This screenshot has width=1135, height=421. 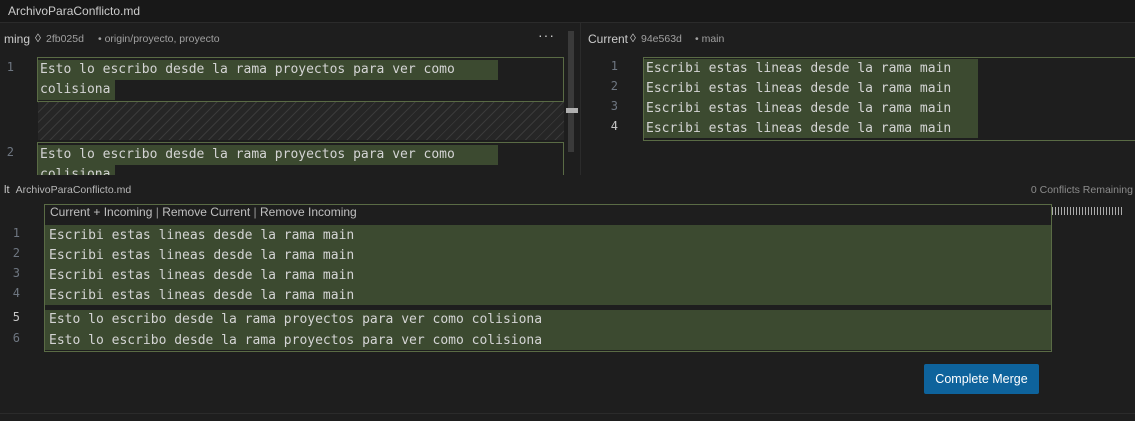 What do you see at coordinates (661, 39) in the screenshot?
I see `current-commit-hash: 94e563d` at bounding box center [661, 39].